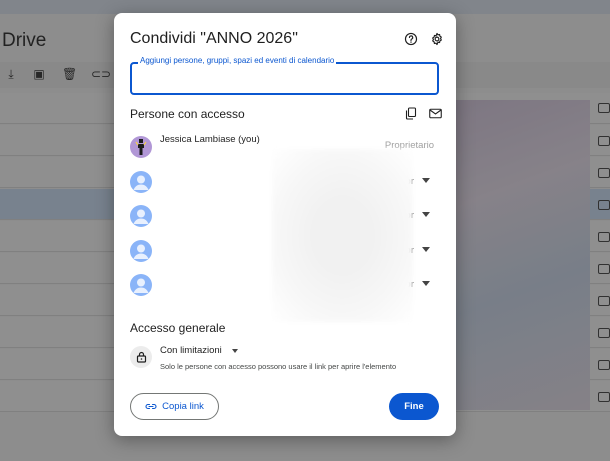  Describe the element at coordinates (183, 406) in the screenshot. I see `copy-link-label: Copia link` at that location.